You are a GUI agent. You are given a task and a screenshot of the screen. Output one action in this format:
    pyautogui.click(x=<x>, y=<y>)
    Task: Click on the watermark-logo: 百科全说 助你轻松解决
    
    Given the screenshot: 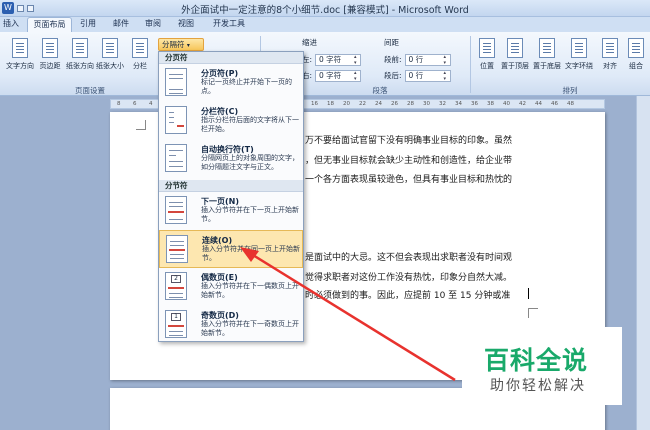 What is the action you would take?
    pyautogui.click(x=542, y=366)
    